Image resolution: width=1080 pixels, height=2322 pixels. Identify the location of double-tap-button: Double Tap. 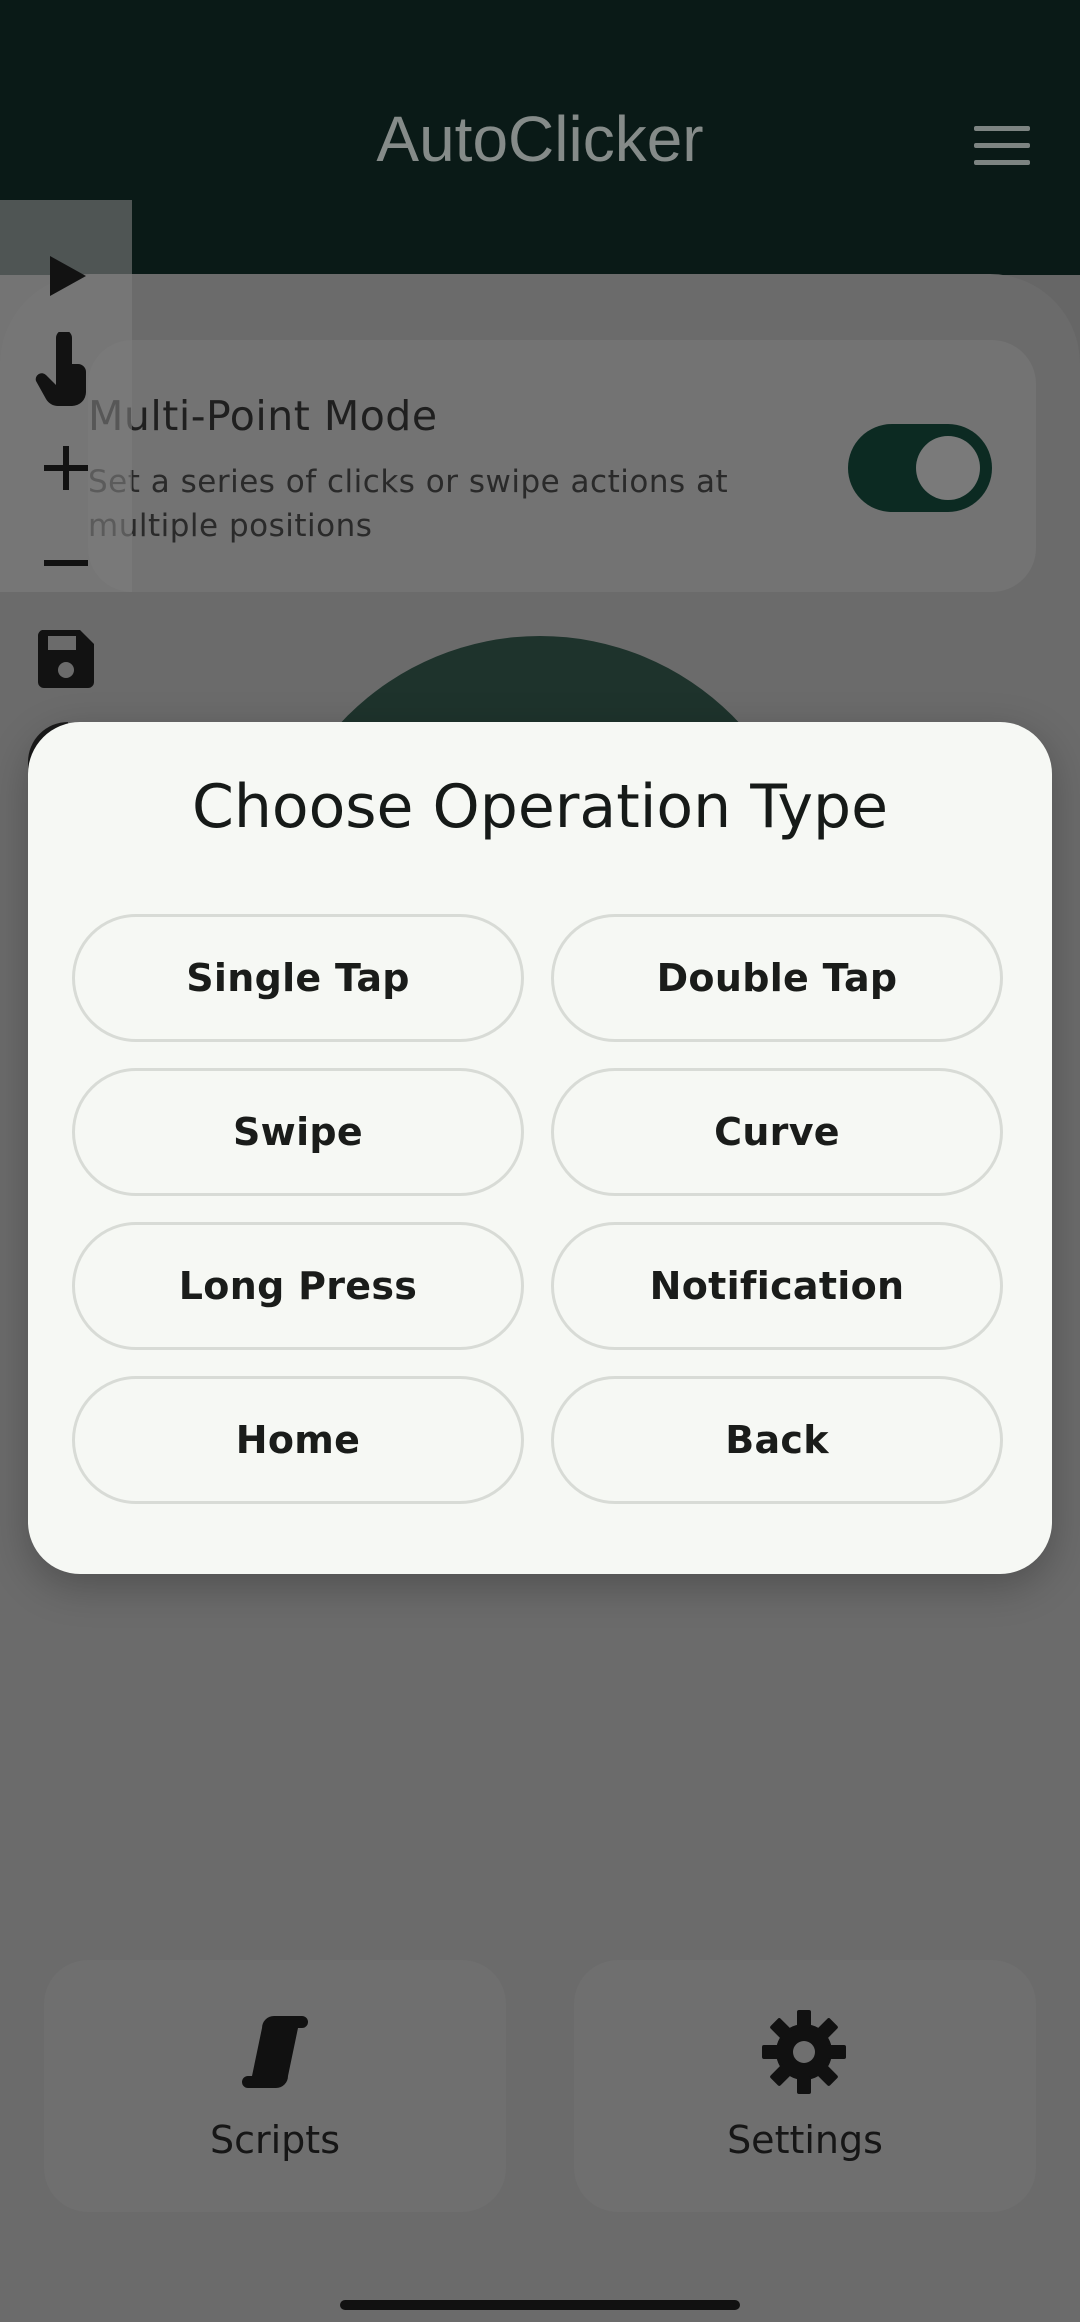
(777, 978).